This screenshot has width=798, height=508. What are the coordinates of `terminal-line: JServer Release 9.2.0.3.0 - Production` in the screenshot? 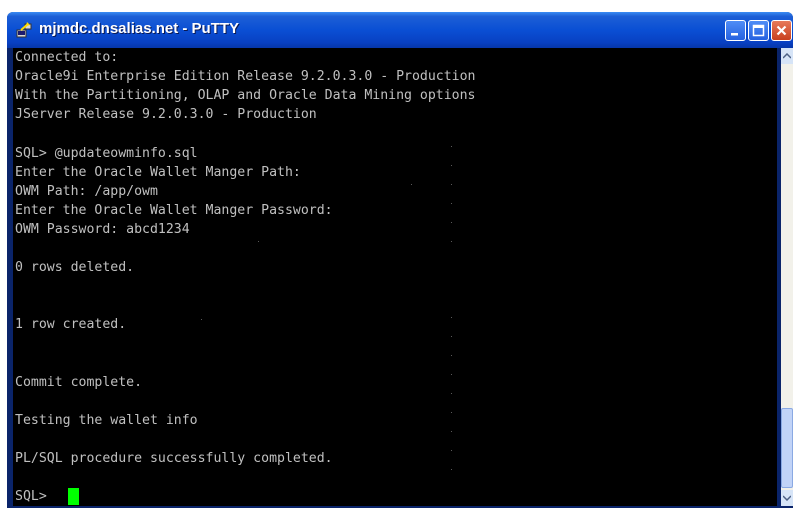 It's located at (166, 115).